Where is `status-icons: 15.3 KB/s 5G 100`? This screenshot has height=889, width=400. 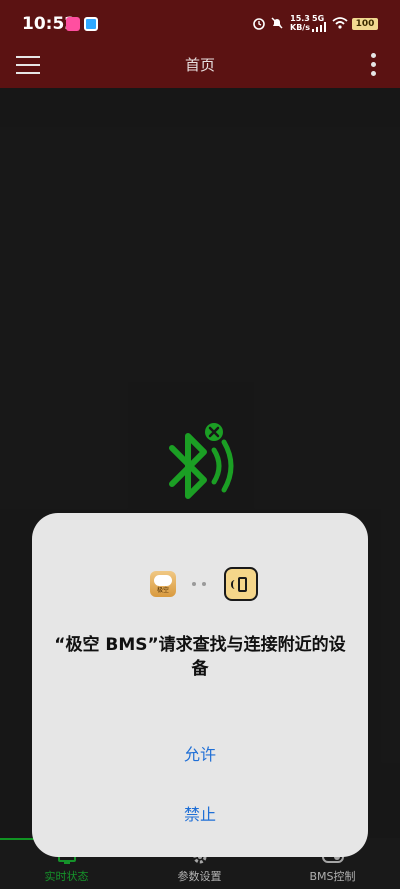 status-icons: 15.3 KB/s 5G 100 is located at coordinates (322, 25).